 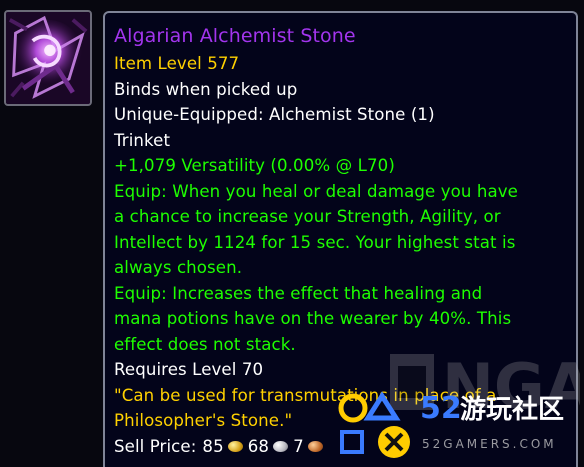 What do you see at coordinates (177, 63) in the screenshot?
I see `item-level: Item Level 577` at bounding box center [177, 63].